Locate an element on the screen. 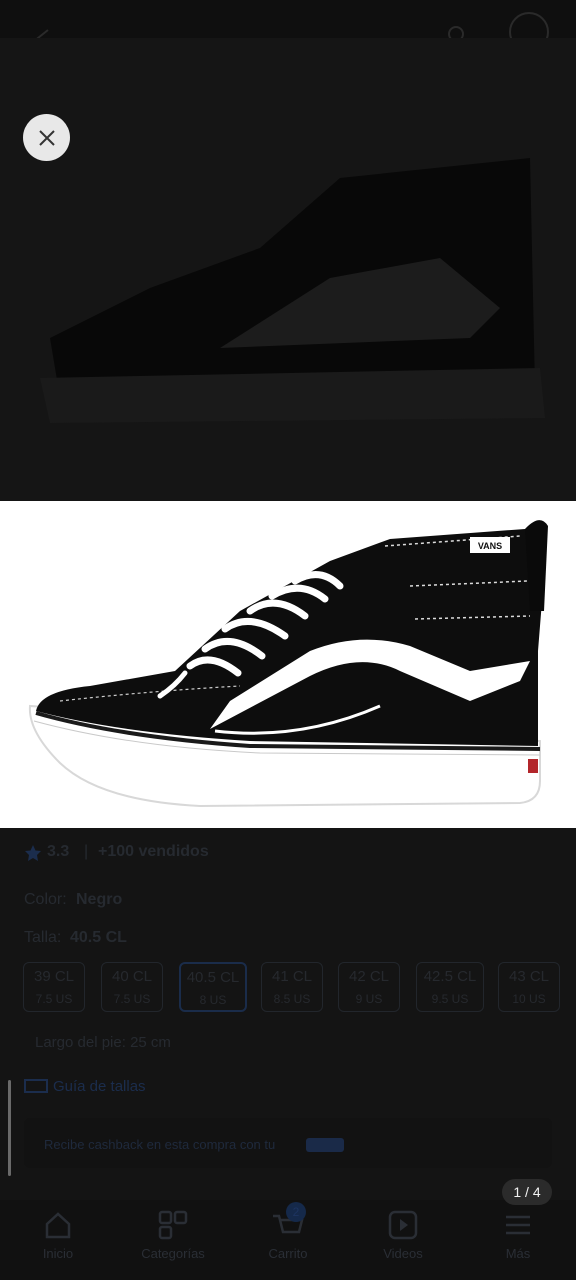 The width and height of the screenshot is (576, 1280). sold-count: +100 vendidos is located at coordinates (153, 851).